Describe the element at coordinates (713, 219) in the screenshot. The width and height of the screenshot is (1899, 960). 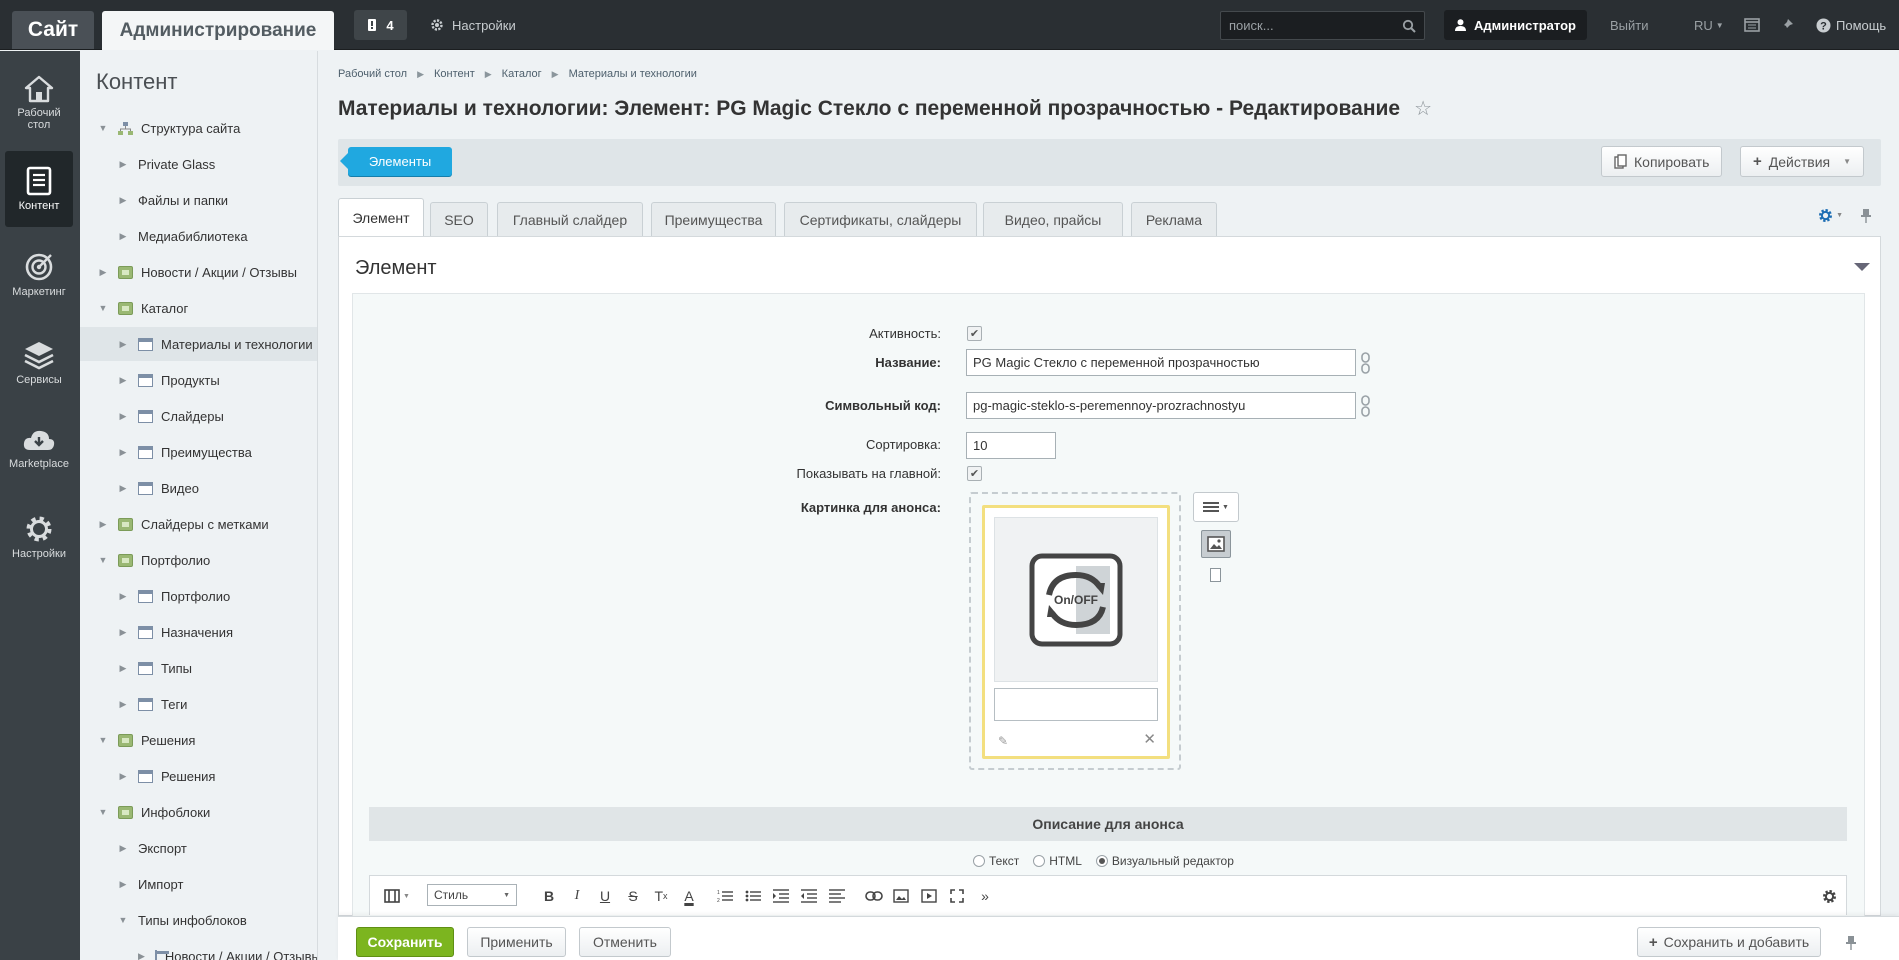
I see `tab-advantages: Преимущества` at that location.